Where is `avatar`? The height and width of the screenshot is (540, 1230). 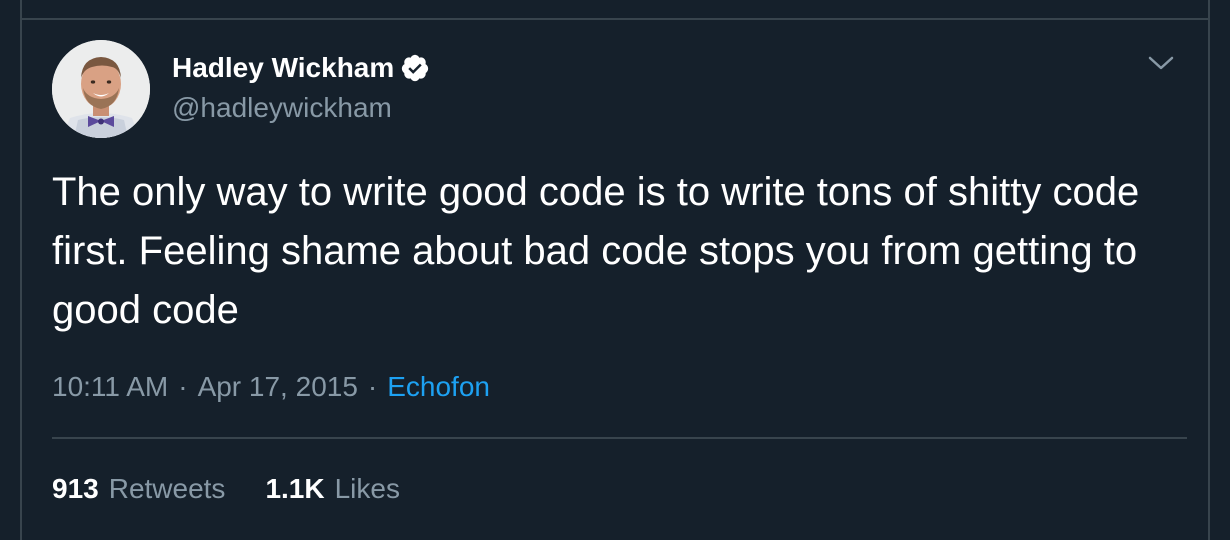 avatar is located at coordinates (101, 89).